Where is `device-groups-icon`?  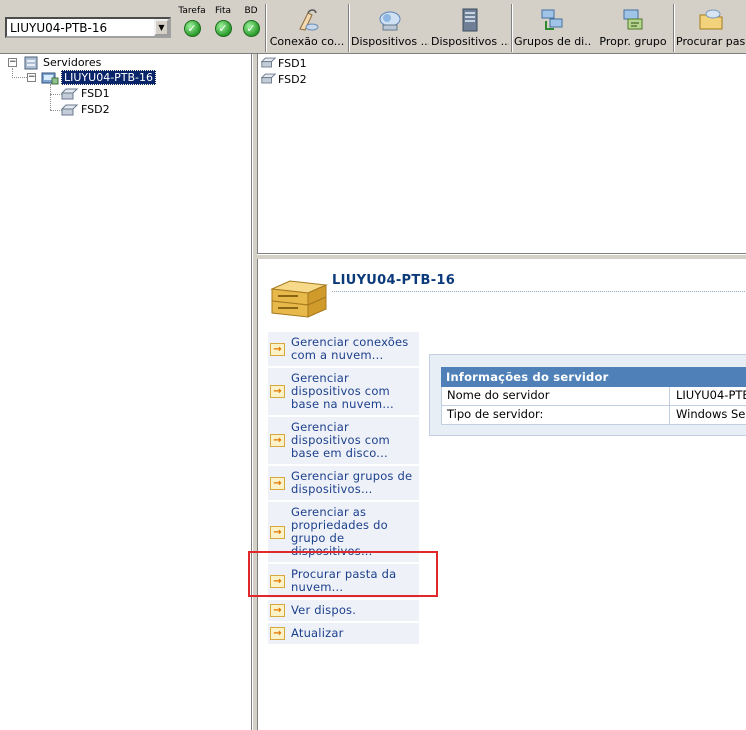
device-groups-icon is located at coordinates (552, 19).